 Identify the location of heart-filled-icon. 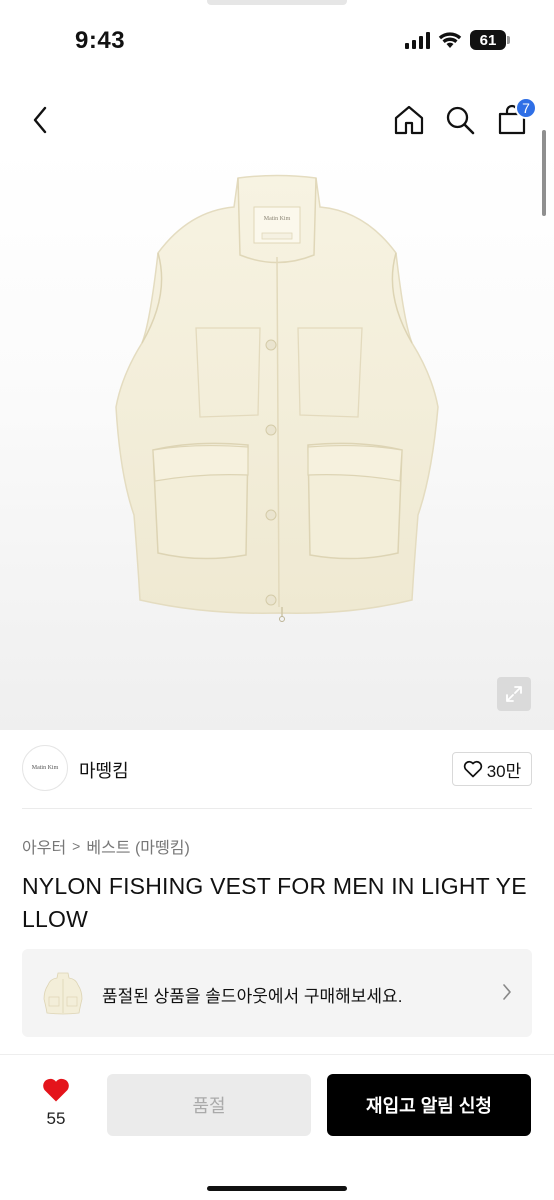
(56, 1090).